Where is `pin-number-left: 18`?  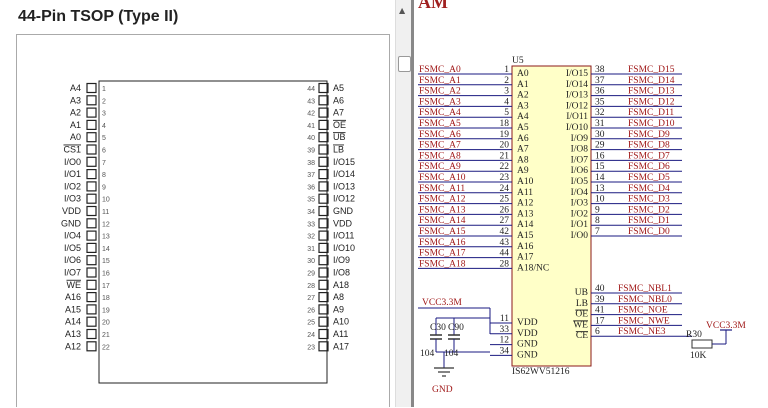 pin-number-left: 18 is located at coordinates (106, 298).